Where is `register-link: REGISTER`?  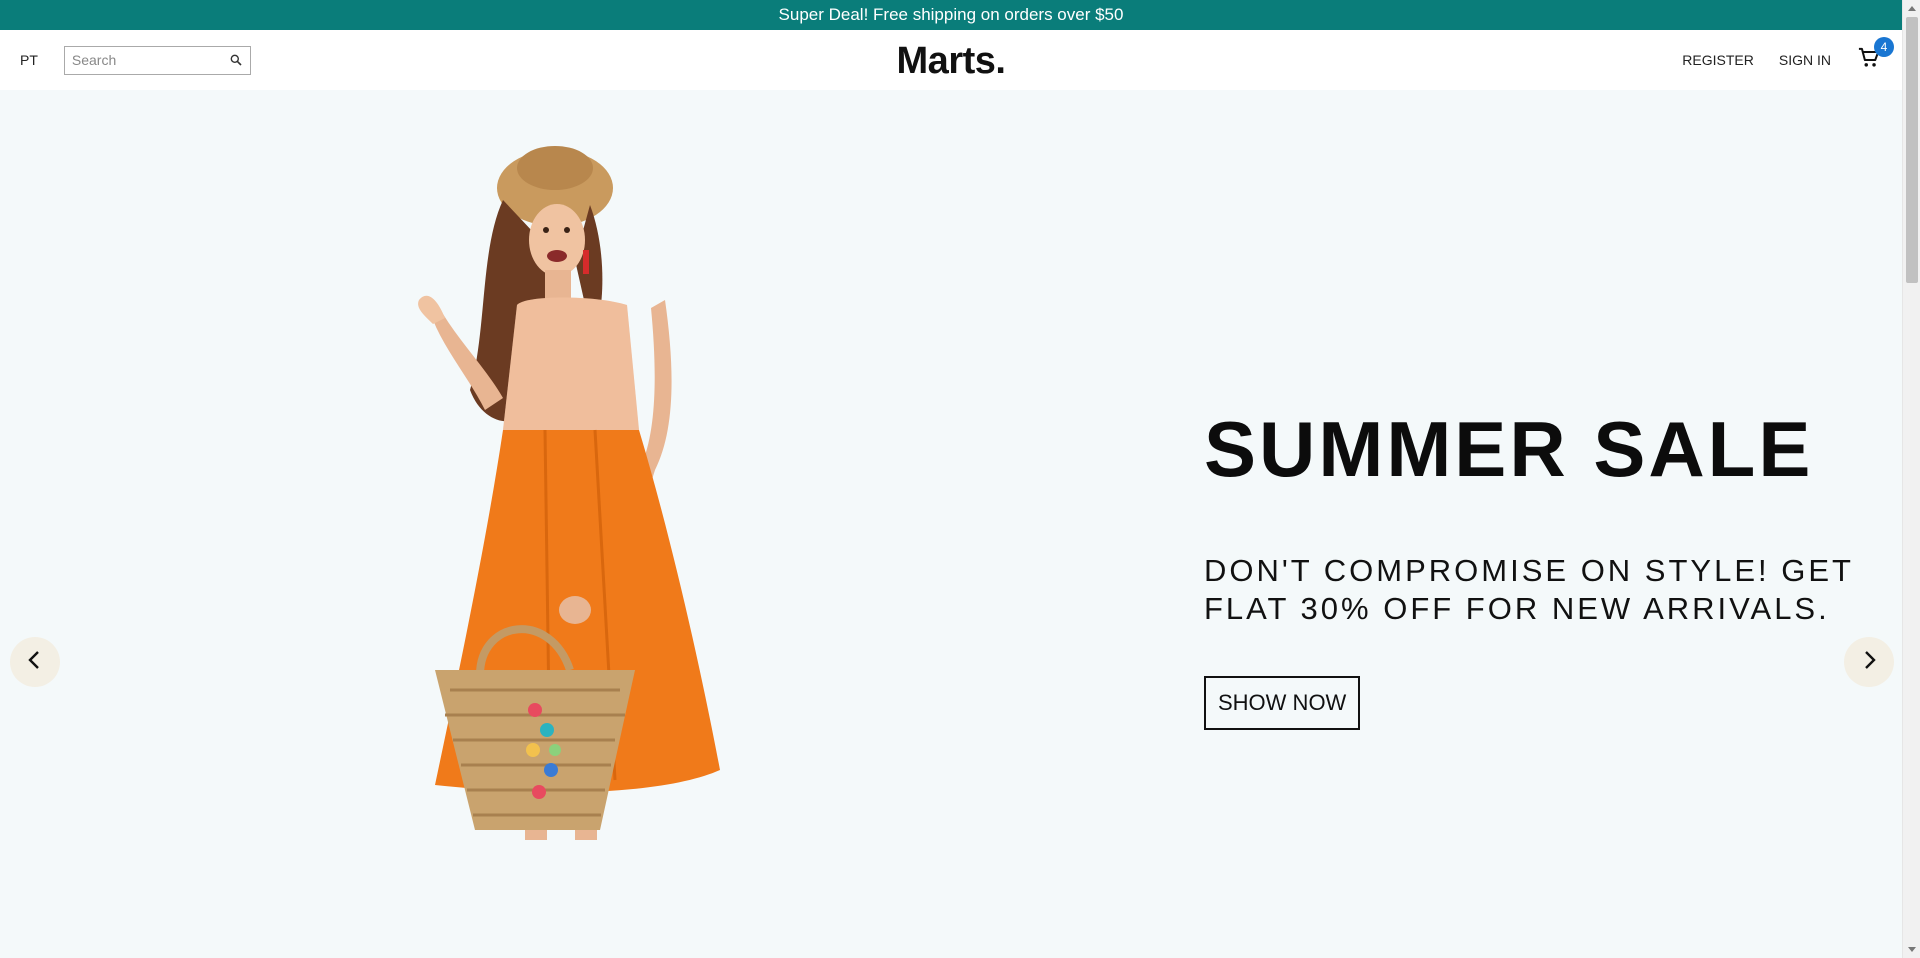
register-link: REGISTER is located at coordinates (1718, 60).